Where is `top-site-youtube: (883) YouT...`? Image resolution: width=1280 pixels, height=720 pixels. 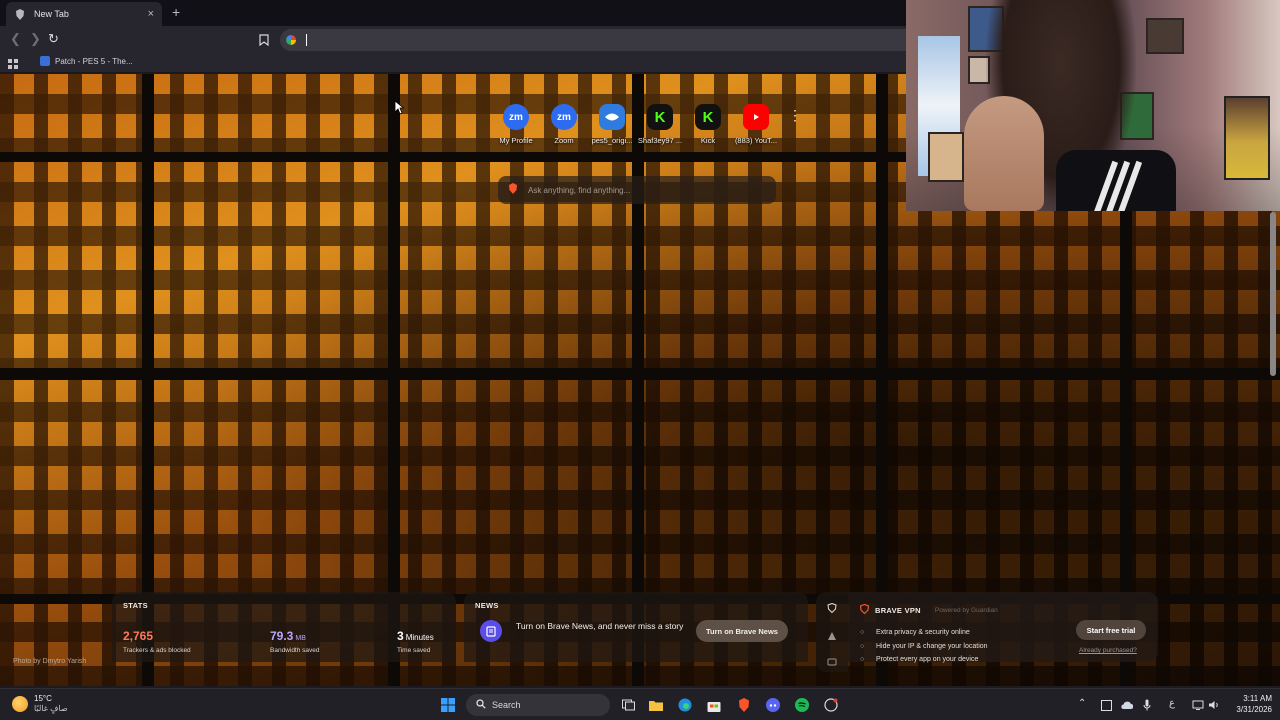 top-site-youtube: (883) YouT... is located at coordinates (756, 129).